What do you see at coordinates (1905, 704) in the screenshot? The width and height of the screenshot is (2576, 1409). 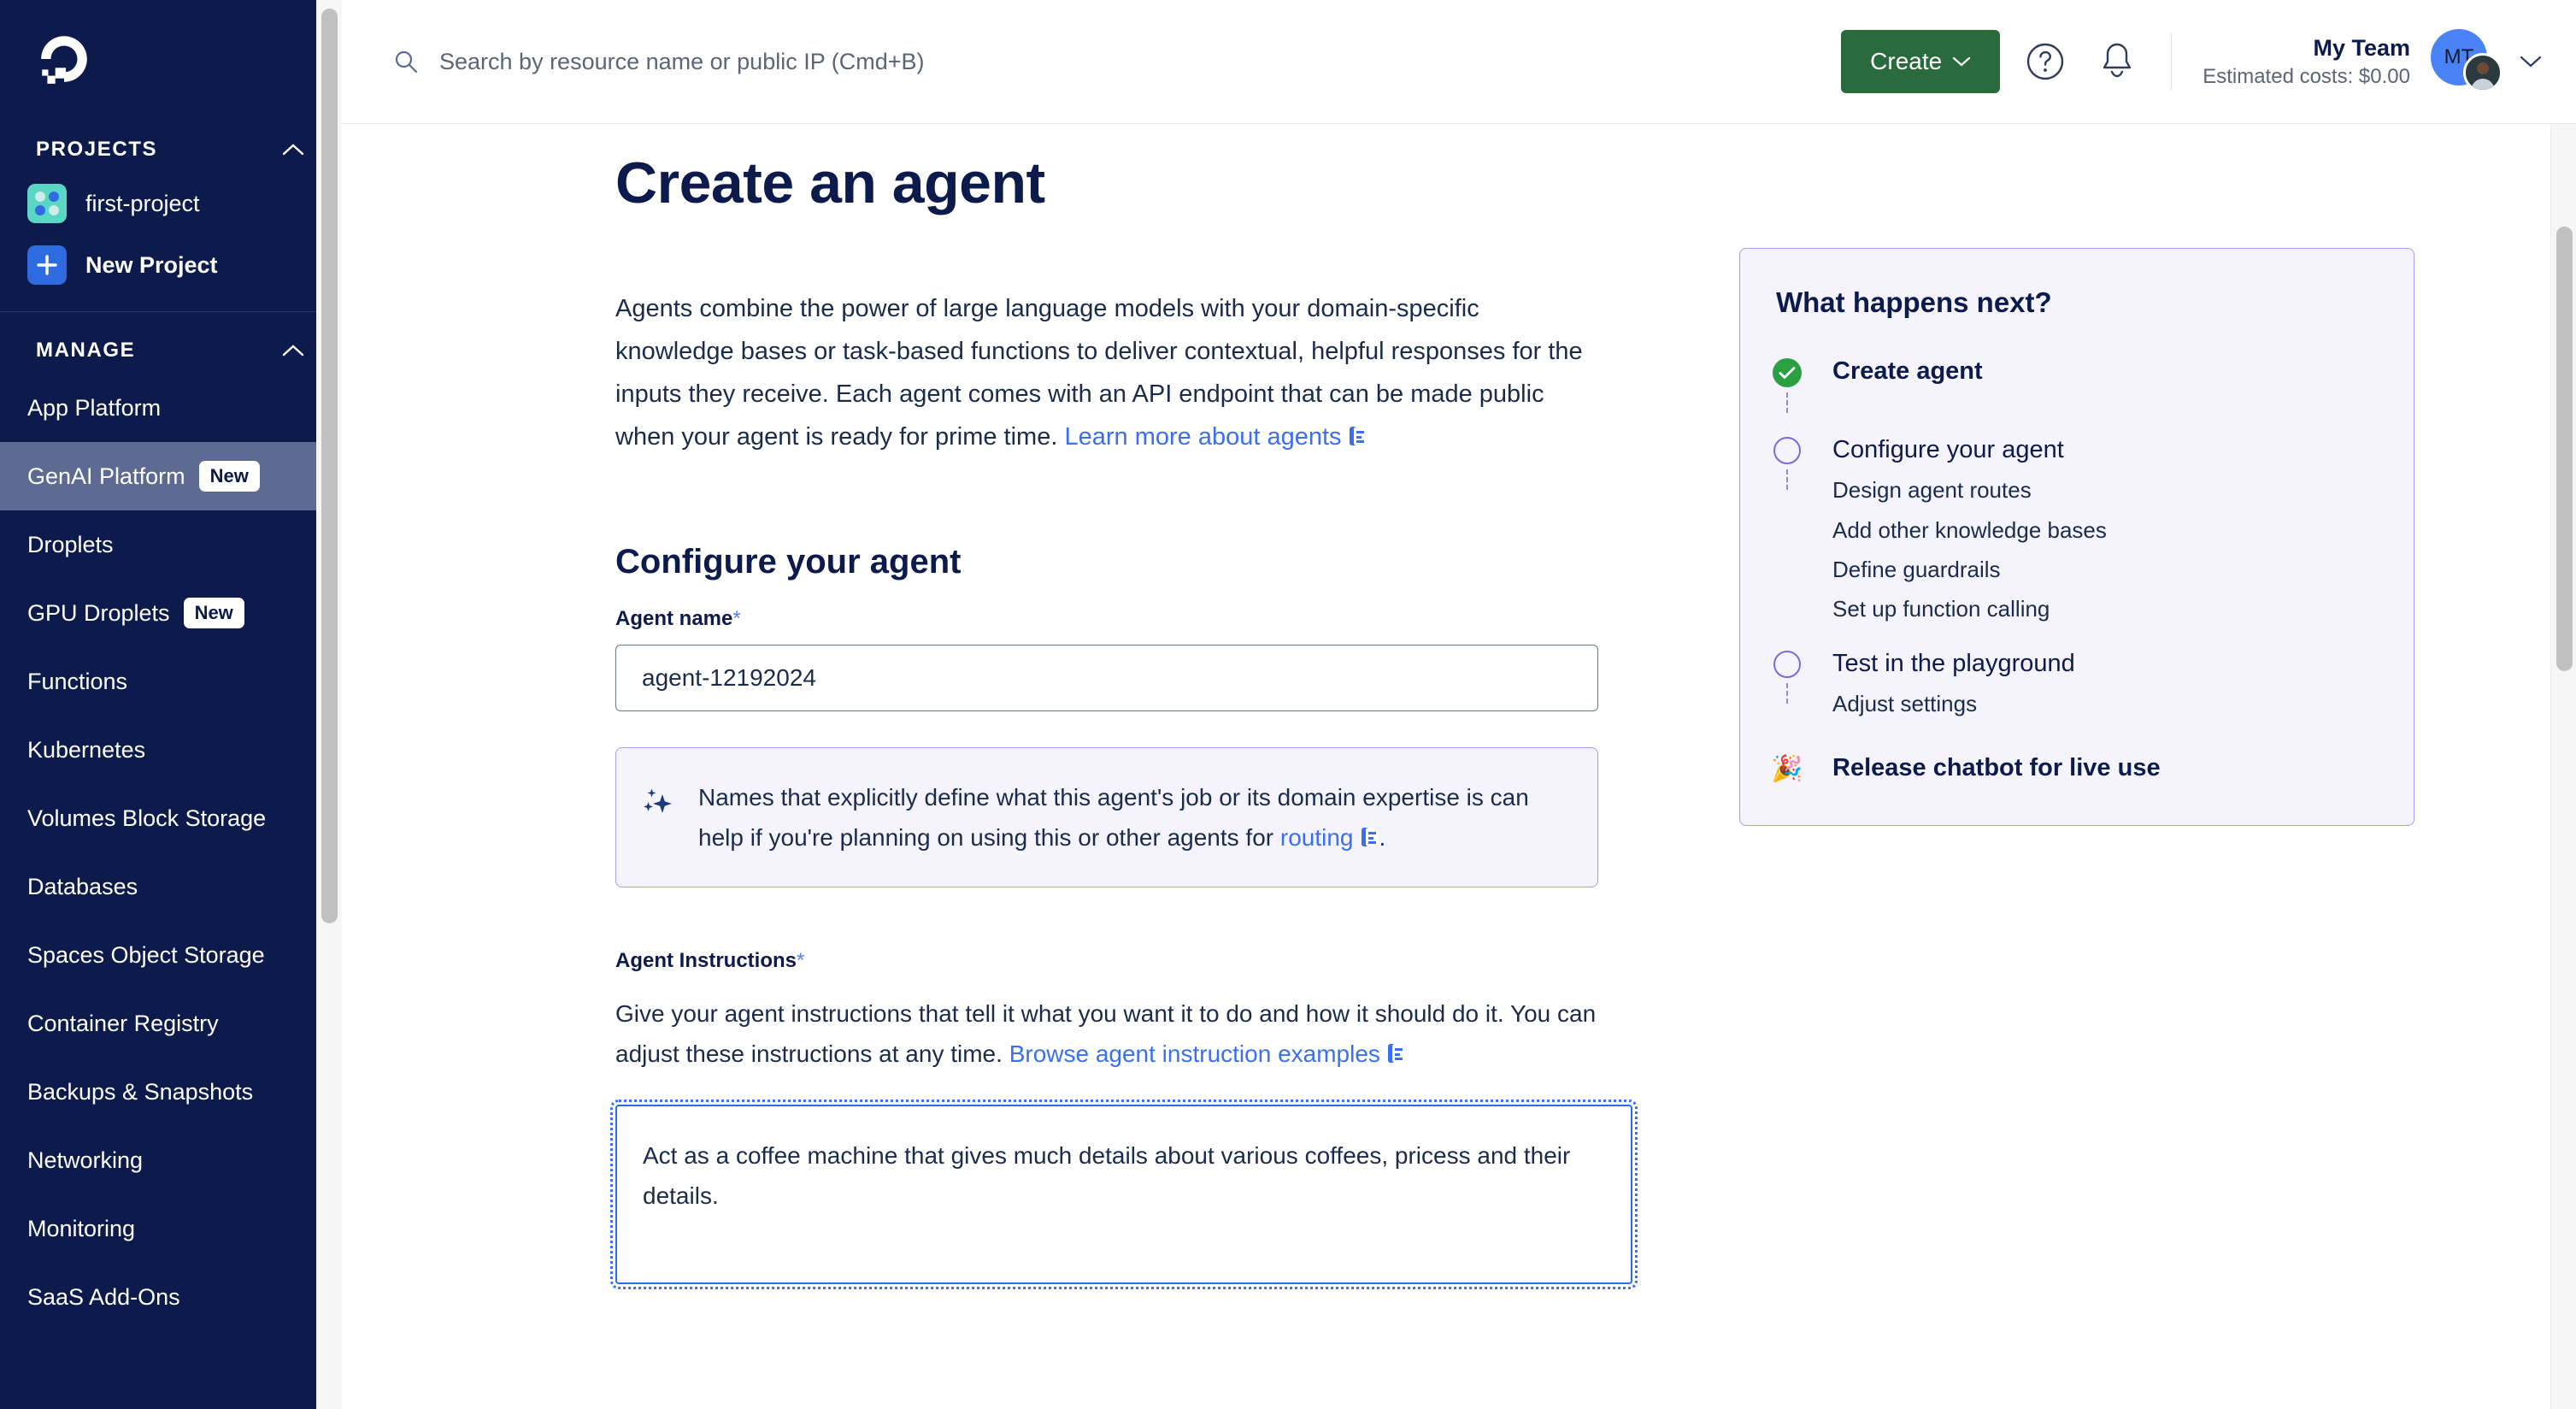 I see `step-subitem: Adjust settings` at bounding box center [1905, 704].